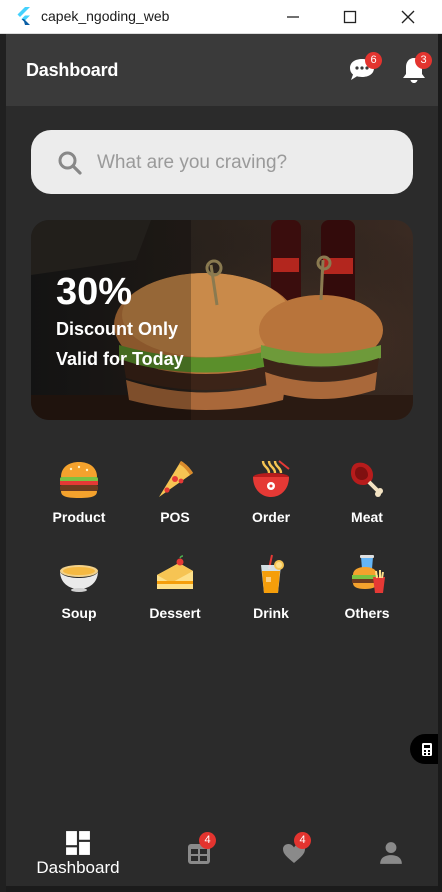  Describe the element at coordinates (79, 593) in the screenshot. I see `category-soup: Soup` at that location.